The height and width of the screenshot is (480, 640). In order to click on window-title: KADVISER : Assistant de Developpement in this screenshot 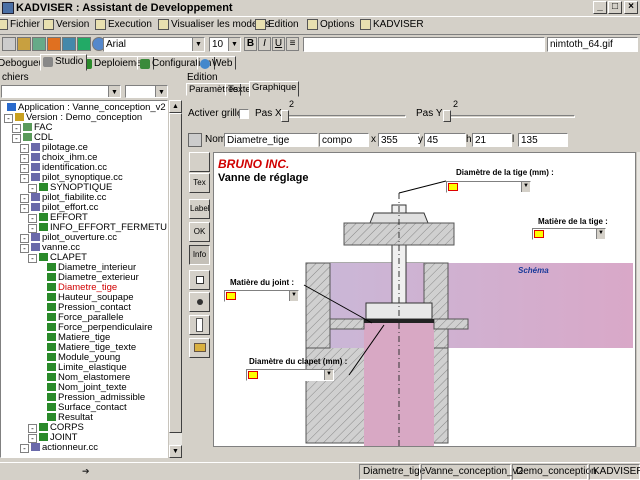, I will do `click(124, 8)`.